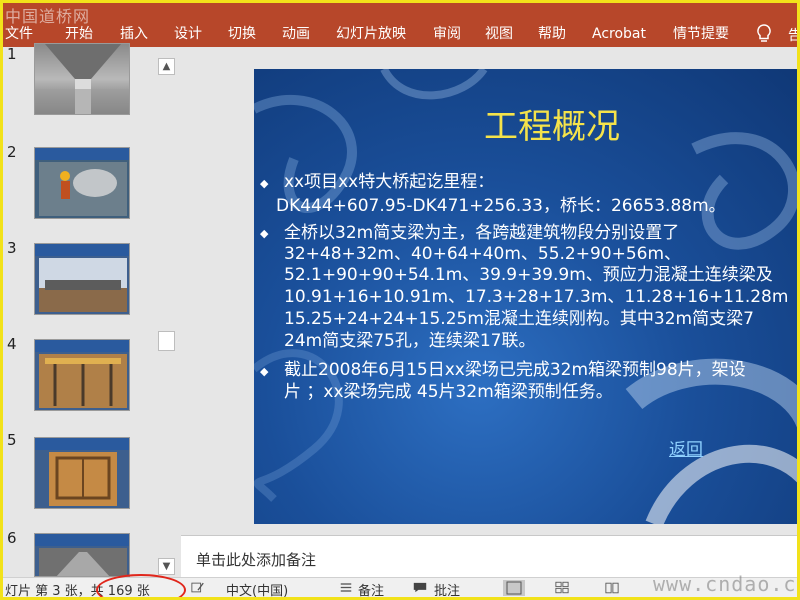  I want to click on watermark-top: 中国道桥网, so click(48, 16).